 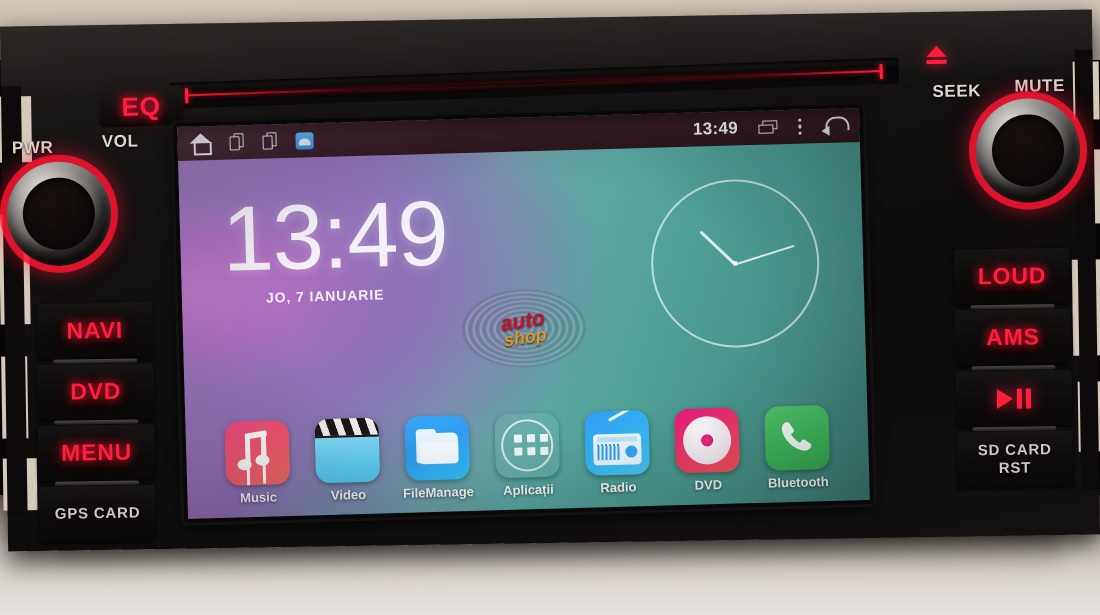 I want to click on video-icon, so click(x=347, y=450).